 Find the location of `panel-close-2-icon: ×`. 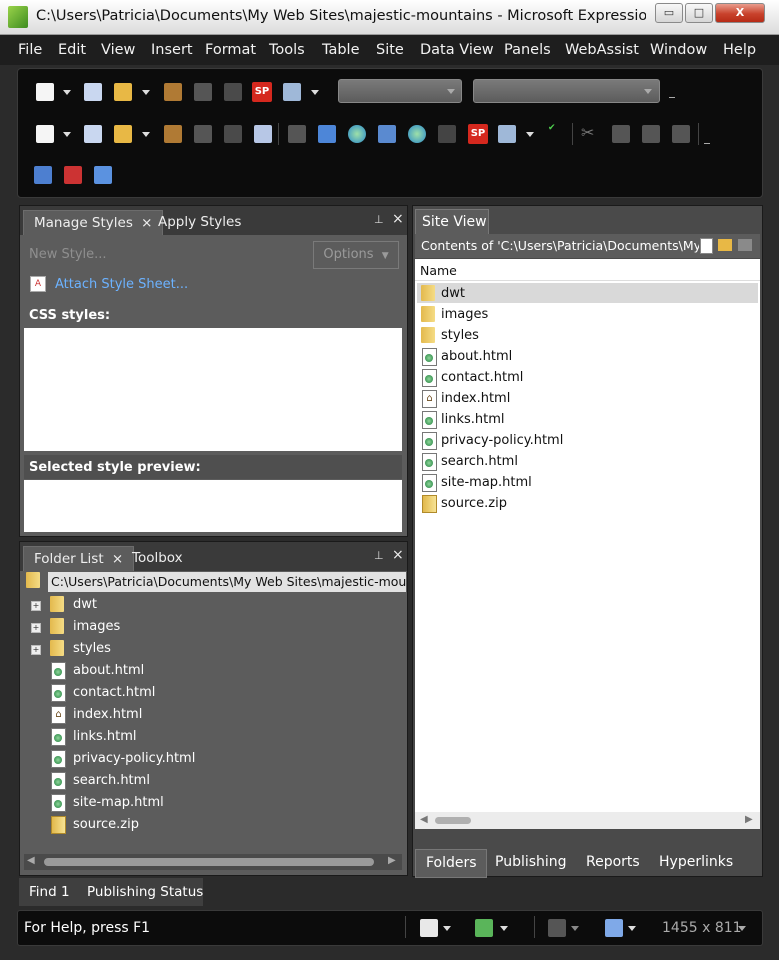

panel-close-2-icon: × is located at coordinates (398, 555).